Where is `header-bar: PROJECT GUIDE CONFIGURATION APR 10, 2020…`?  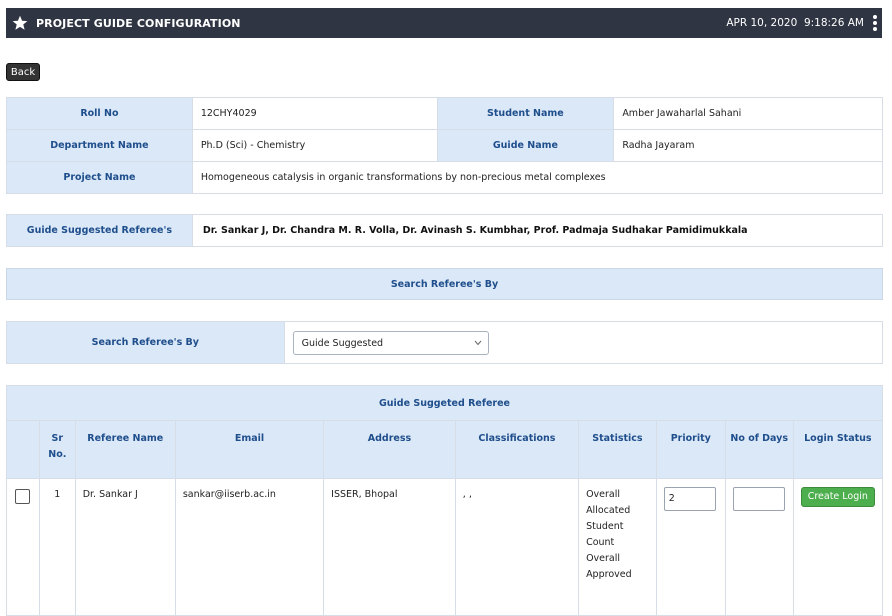
header-bar: PROJECT GUIDE CONFIGURATION APR 10, 2020… is located at coordinates (444, 23).